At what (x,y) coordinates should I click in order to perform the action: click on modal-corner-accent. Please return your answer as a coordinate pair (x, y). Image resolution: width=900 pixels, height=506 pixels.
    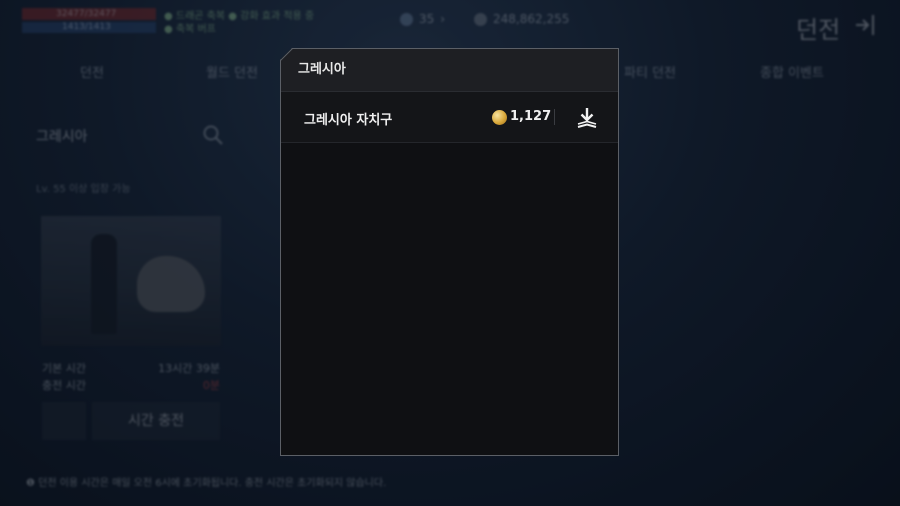
    Looking at the image, I should click on (286, 54).